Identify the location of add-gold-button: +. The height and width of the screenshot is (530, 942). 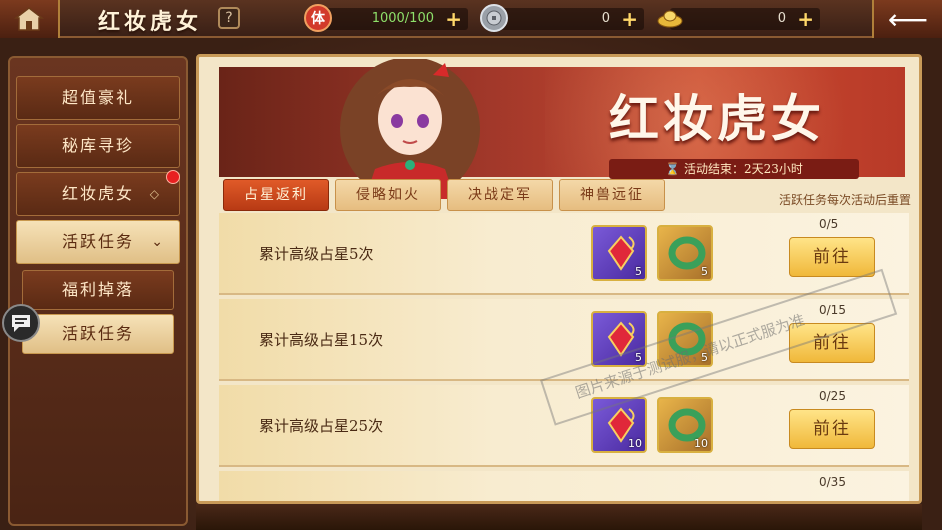
(805, 19).